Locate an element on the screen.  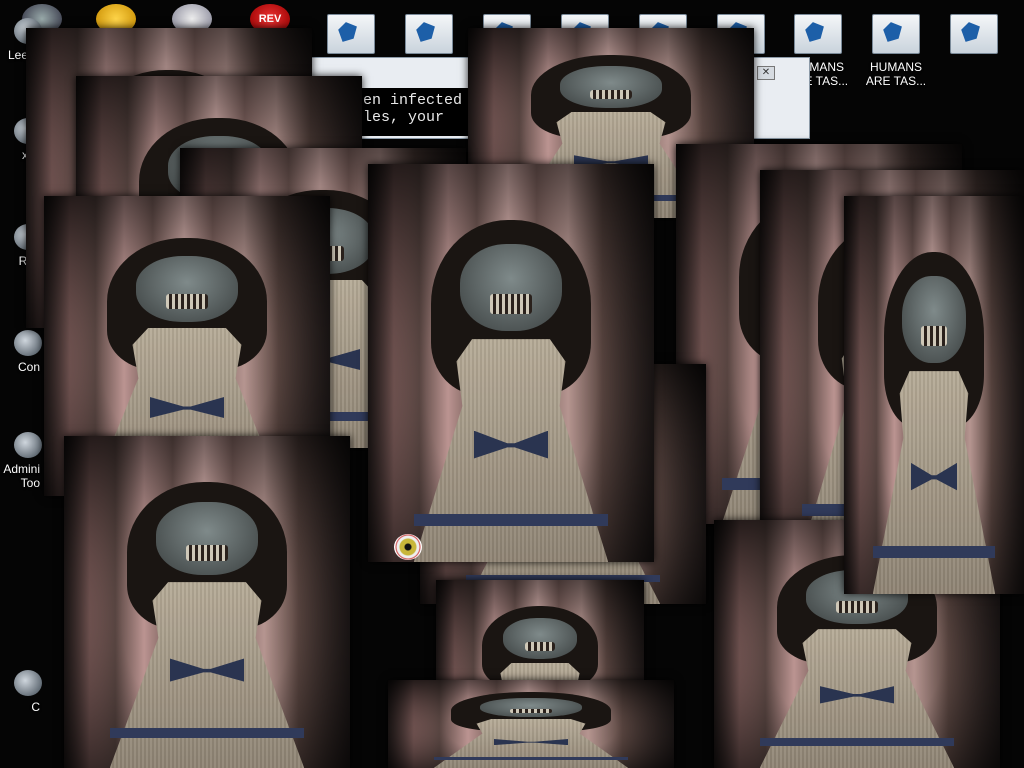
desktop-icon-control-panel: Con is located at coordinates (21, 352).